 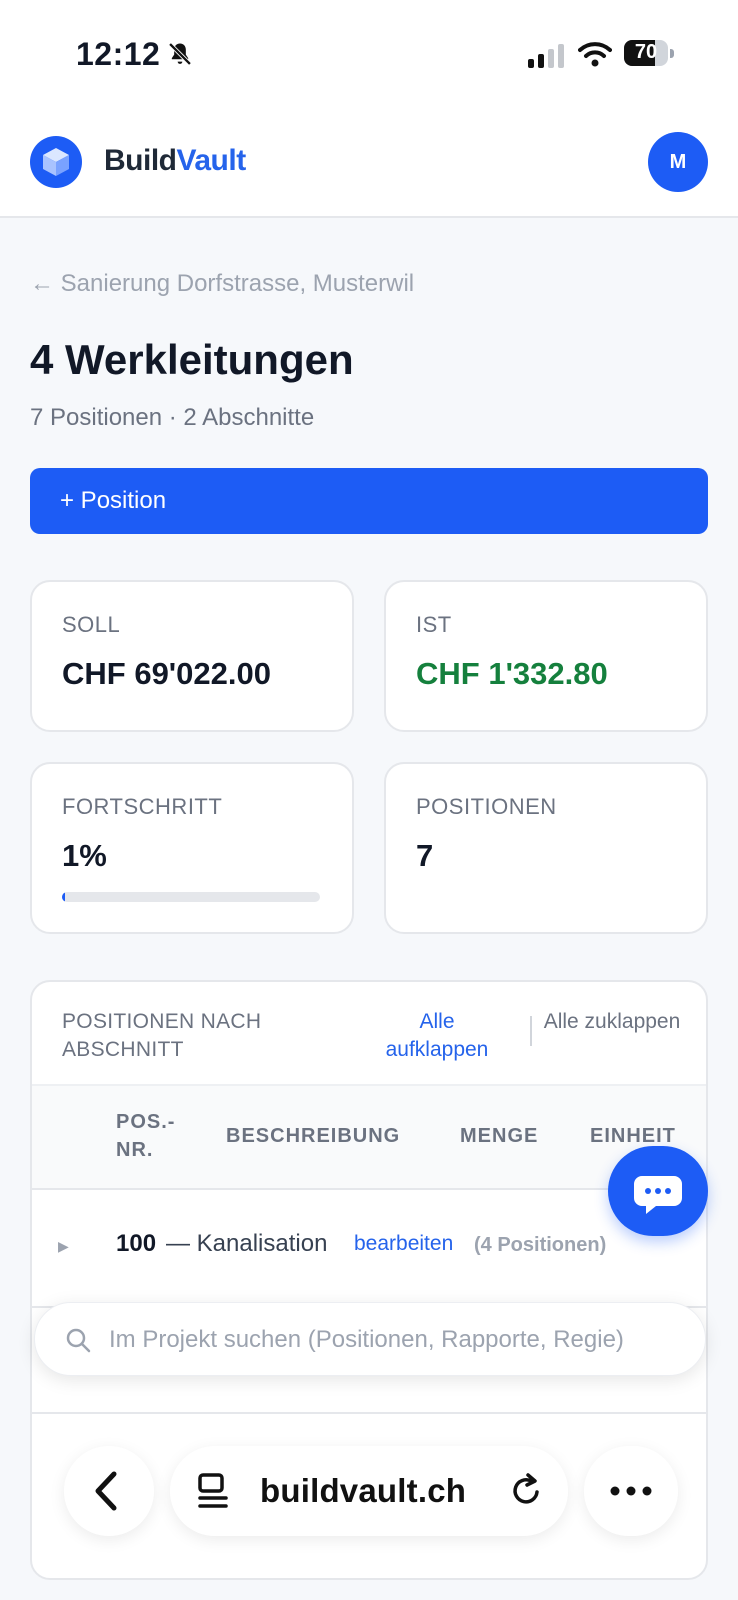 What do you see at coordinates (142, 806) in the screenshot?
I see `stat-label: FORTSCHRITT` at bounding box center [142, 806].